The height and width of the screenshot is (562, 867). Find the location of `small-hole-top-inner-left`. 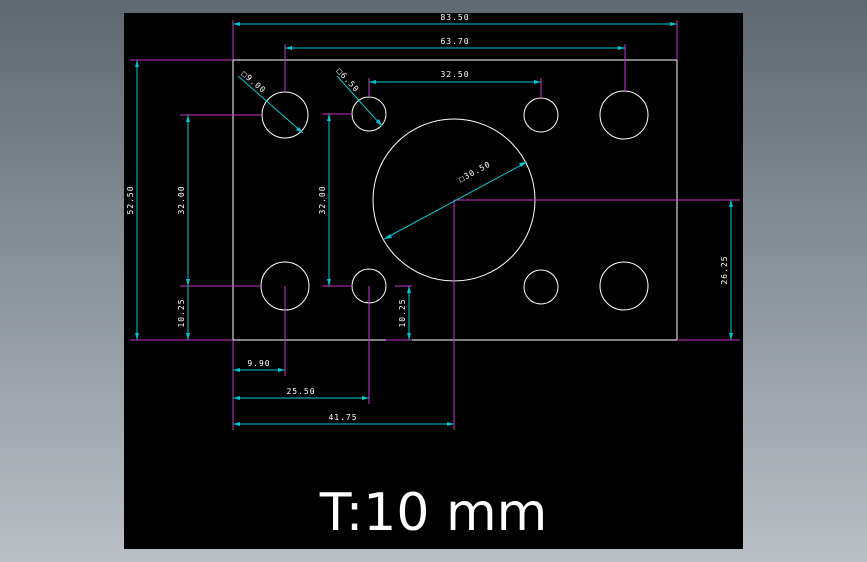

small-hole-top-inner-left is located at coordinates (369, 114).